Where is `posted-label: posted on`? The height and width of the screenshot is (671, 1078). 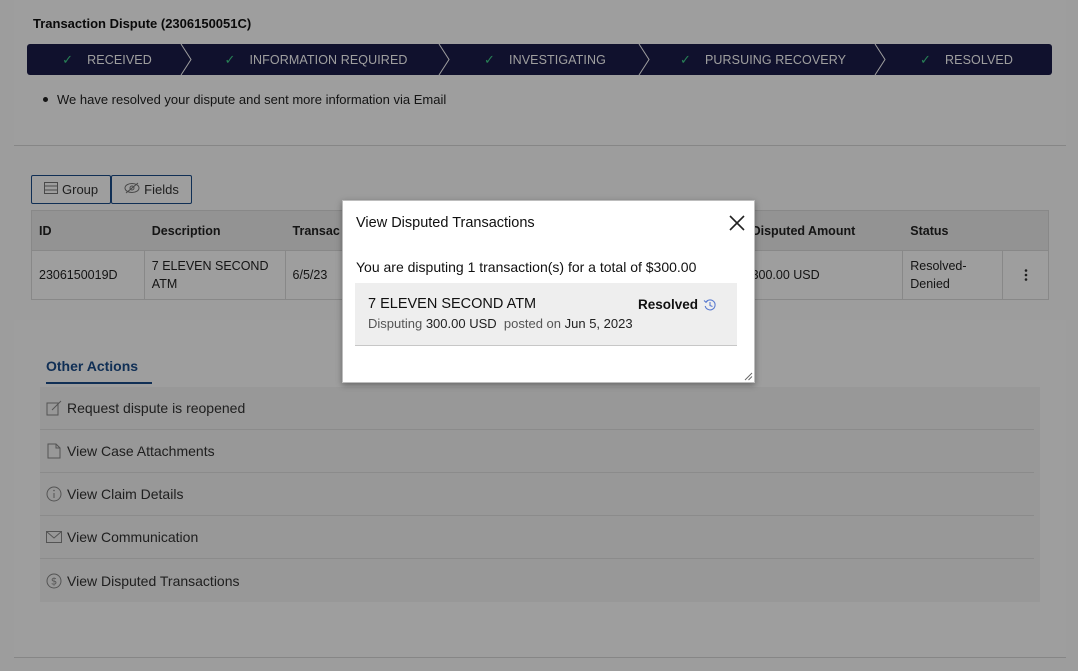
posted-label: posted on is located at coordinates (532, 323).